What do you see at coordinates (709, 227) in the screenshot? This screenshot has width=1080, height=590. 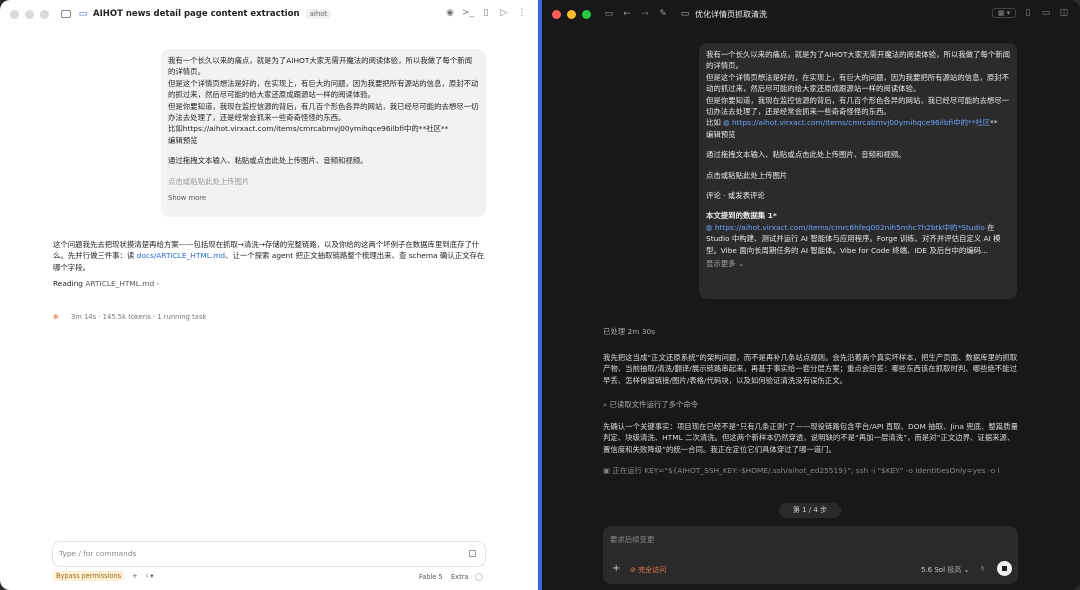 I see `globe-icon: ◍` at bounding box center [709, 227].